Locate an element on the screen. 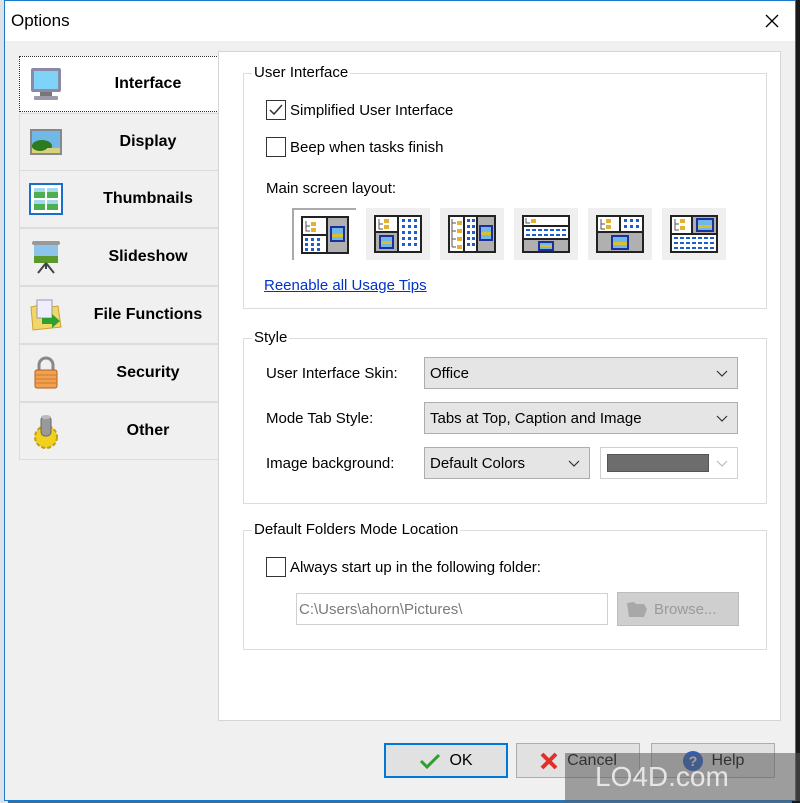  sidebar-item-label: Display is located at coordinates (148, 141).